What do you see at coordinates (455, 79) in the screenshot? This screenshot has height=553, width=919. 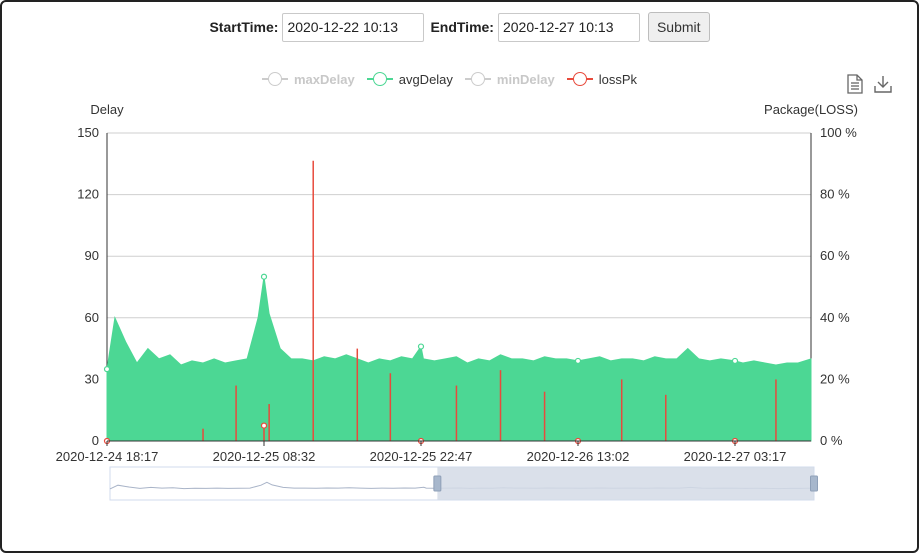 I see `chart-legend: maxDelay avgDelay minDelay lossPk` at bounding box center [455, 79].